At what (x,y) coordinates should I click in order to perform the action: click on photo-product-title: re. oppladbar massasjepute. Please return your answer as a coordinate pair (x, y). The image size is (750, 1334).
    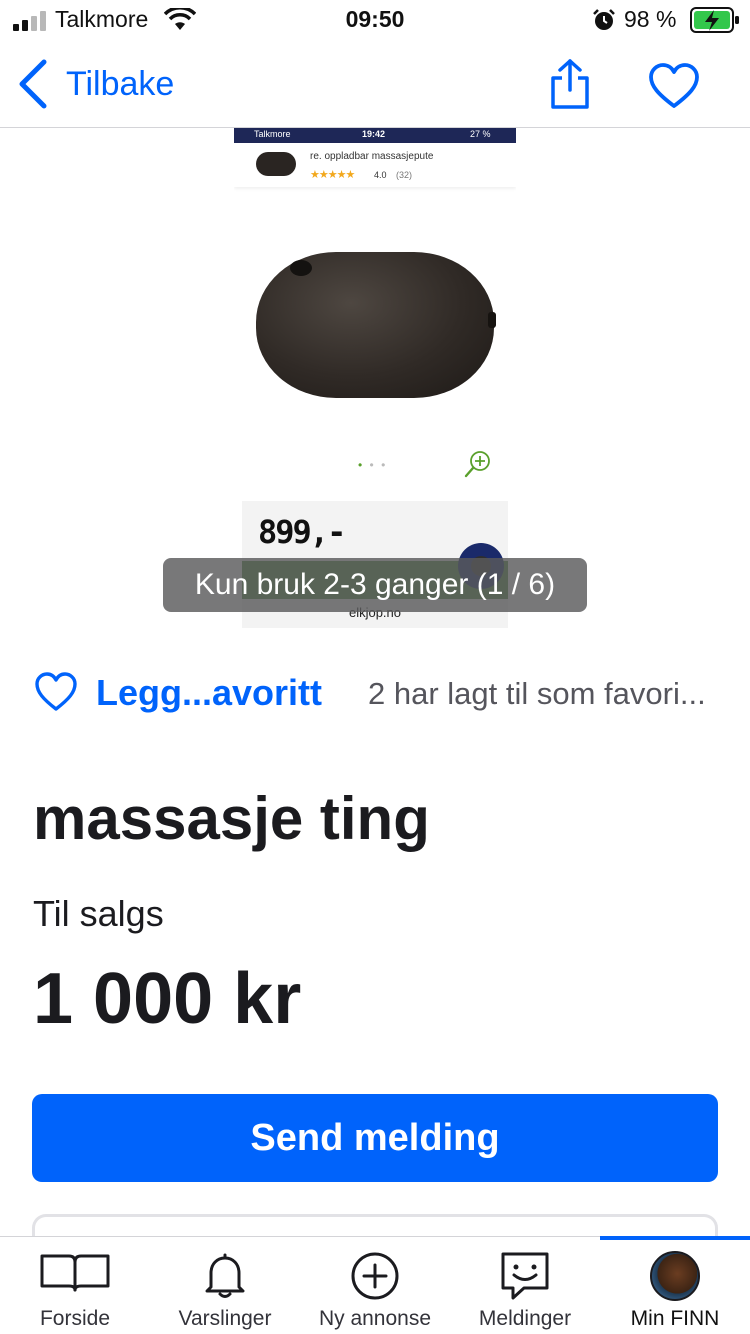
    Looking at the image, I should click on (372, 156).